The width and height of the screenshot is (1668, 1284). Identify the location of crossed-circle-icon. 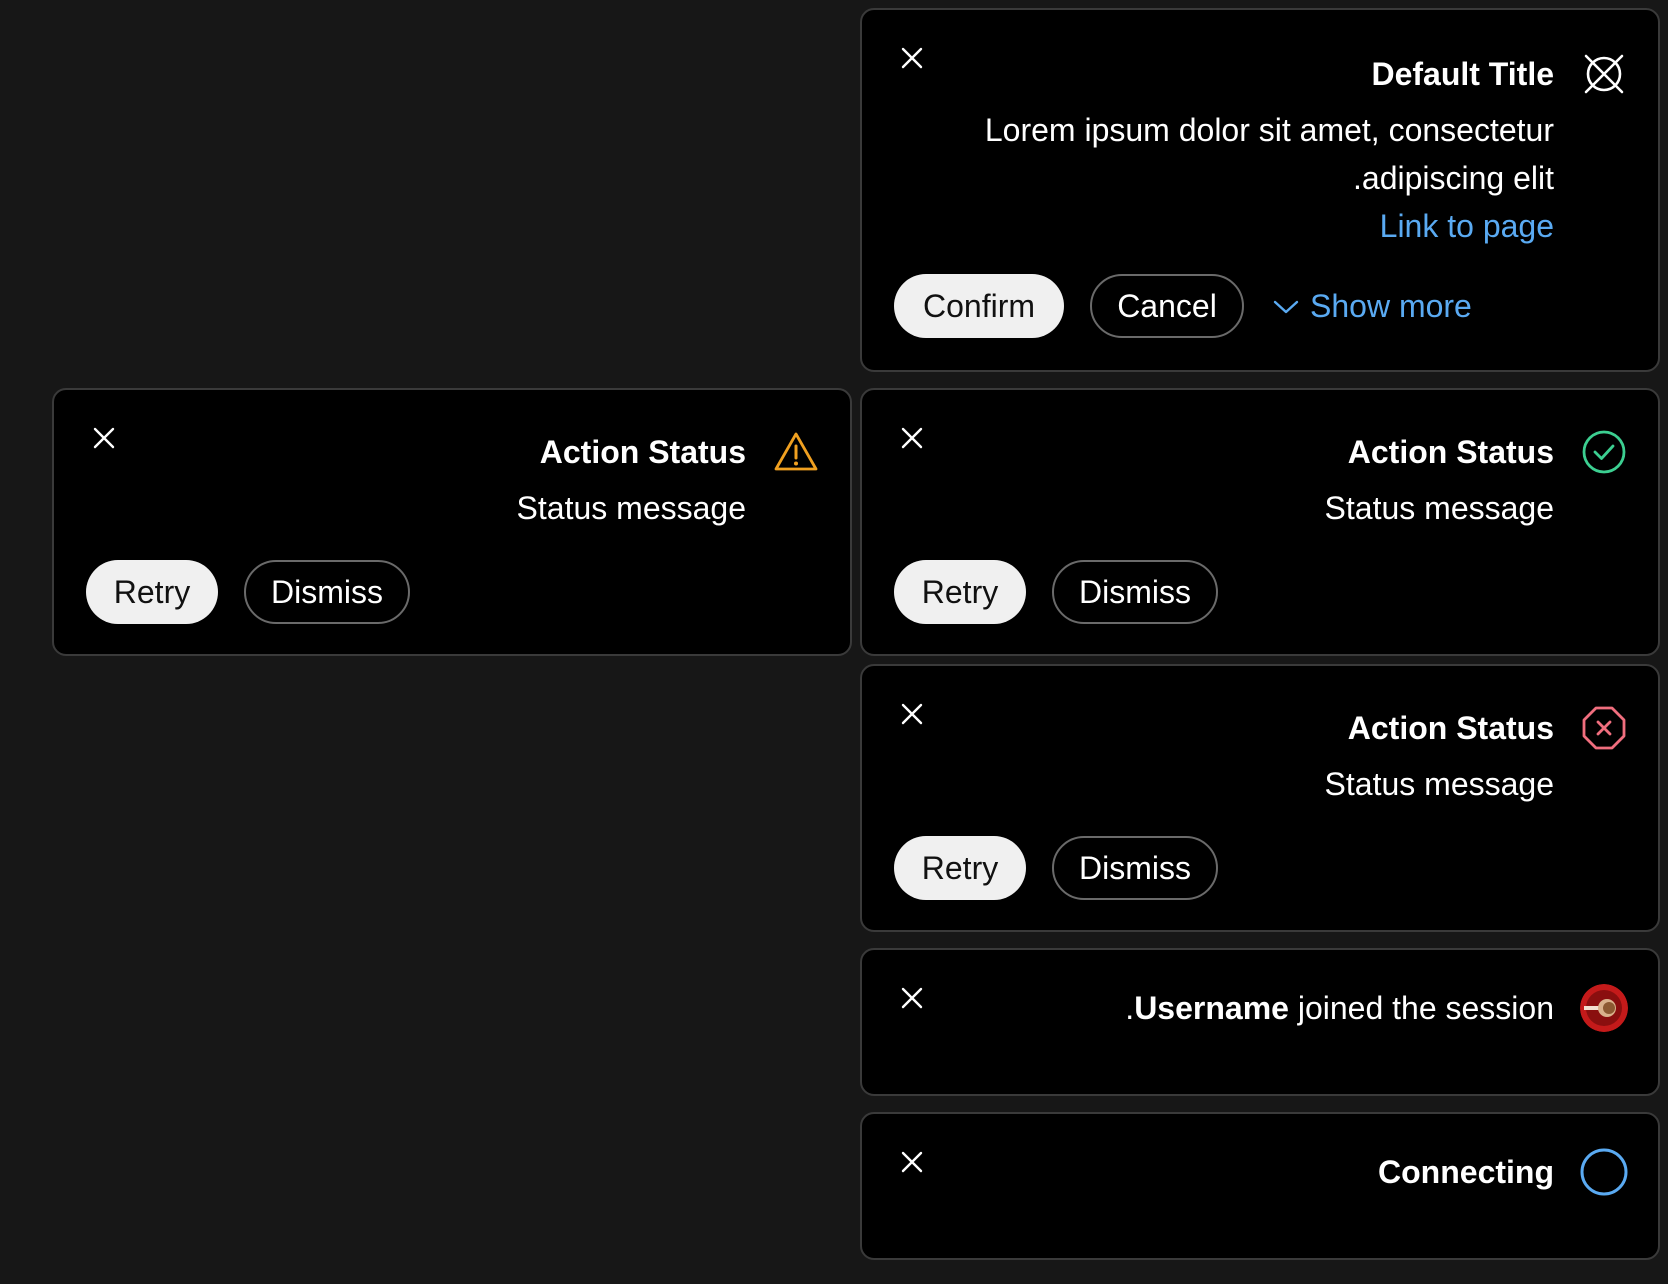
(1604, 74).